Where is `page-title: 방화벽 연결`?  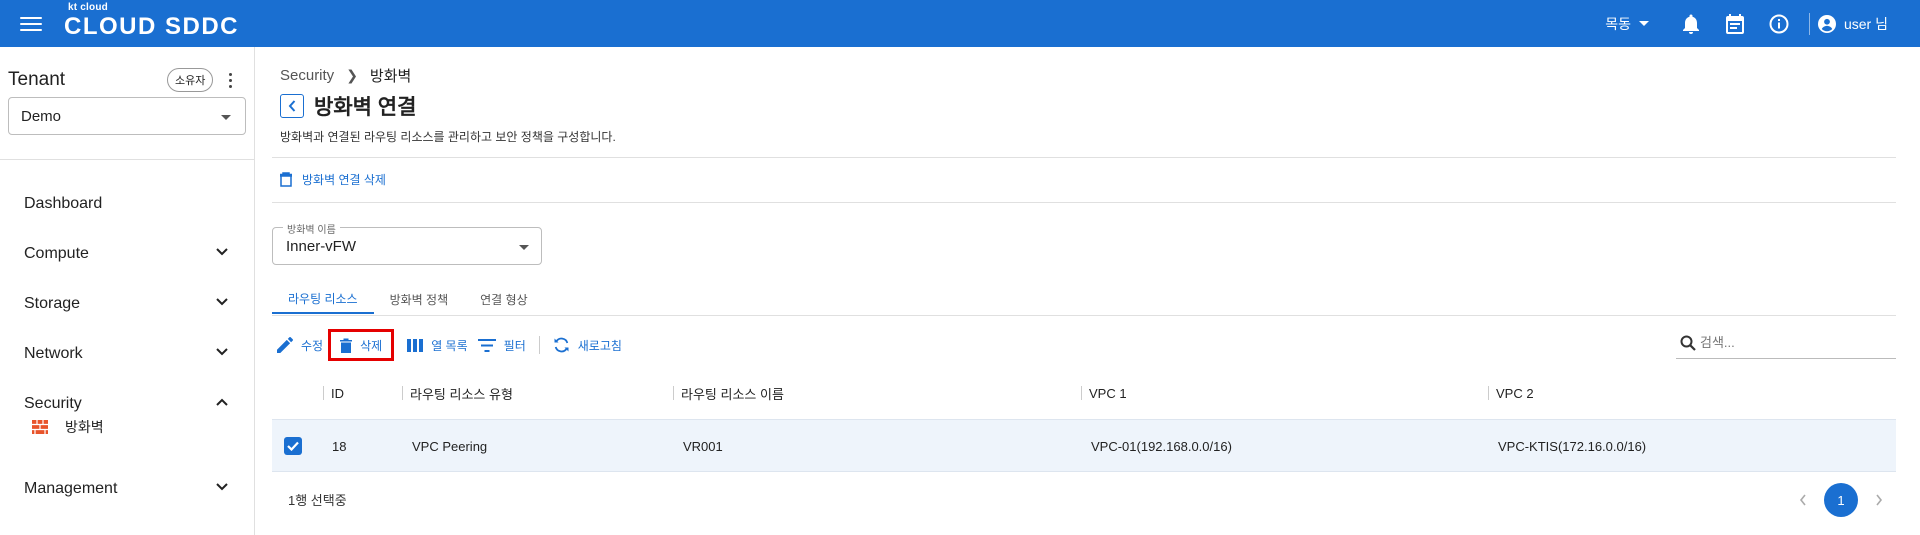 page-title: 방화벽 연결 is located at coordinates (365, 107).